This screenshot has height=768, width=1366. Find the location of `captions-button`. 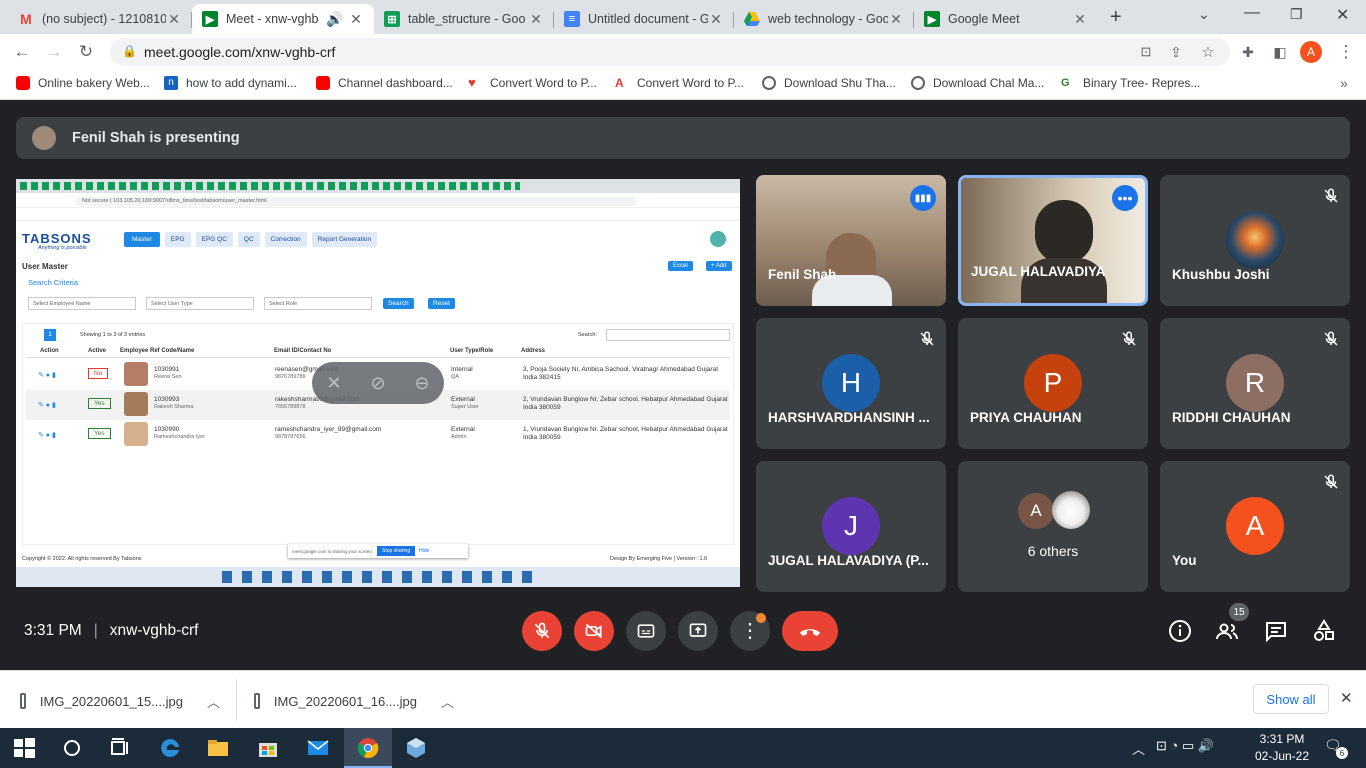

captions-button is located at coordinates (646, 631).